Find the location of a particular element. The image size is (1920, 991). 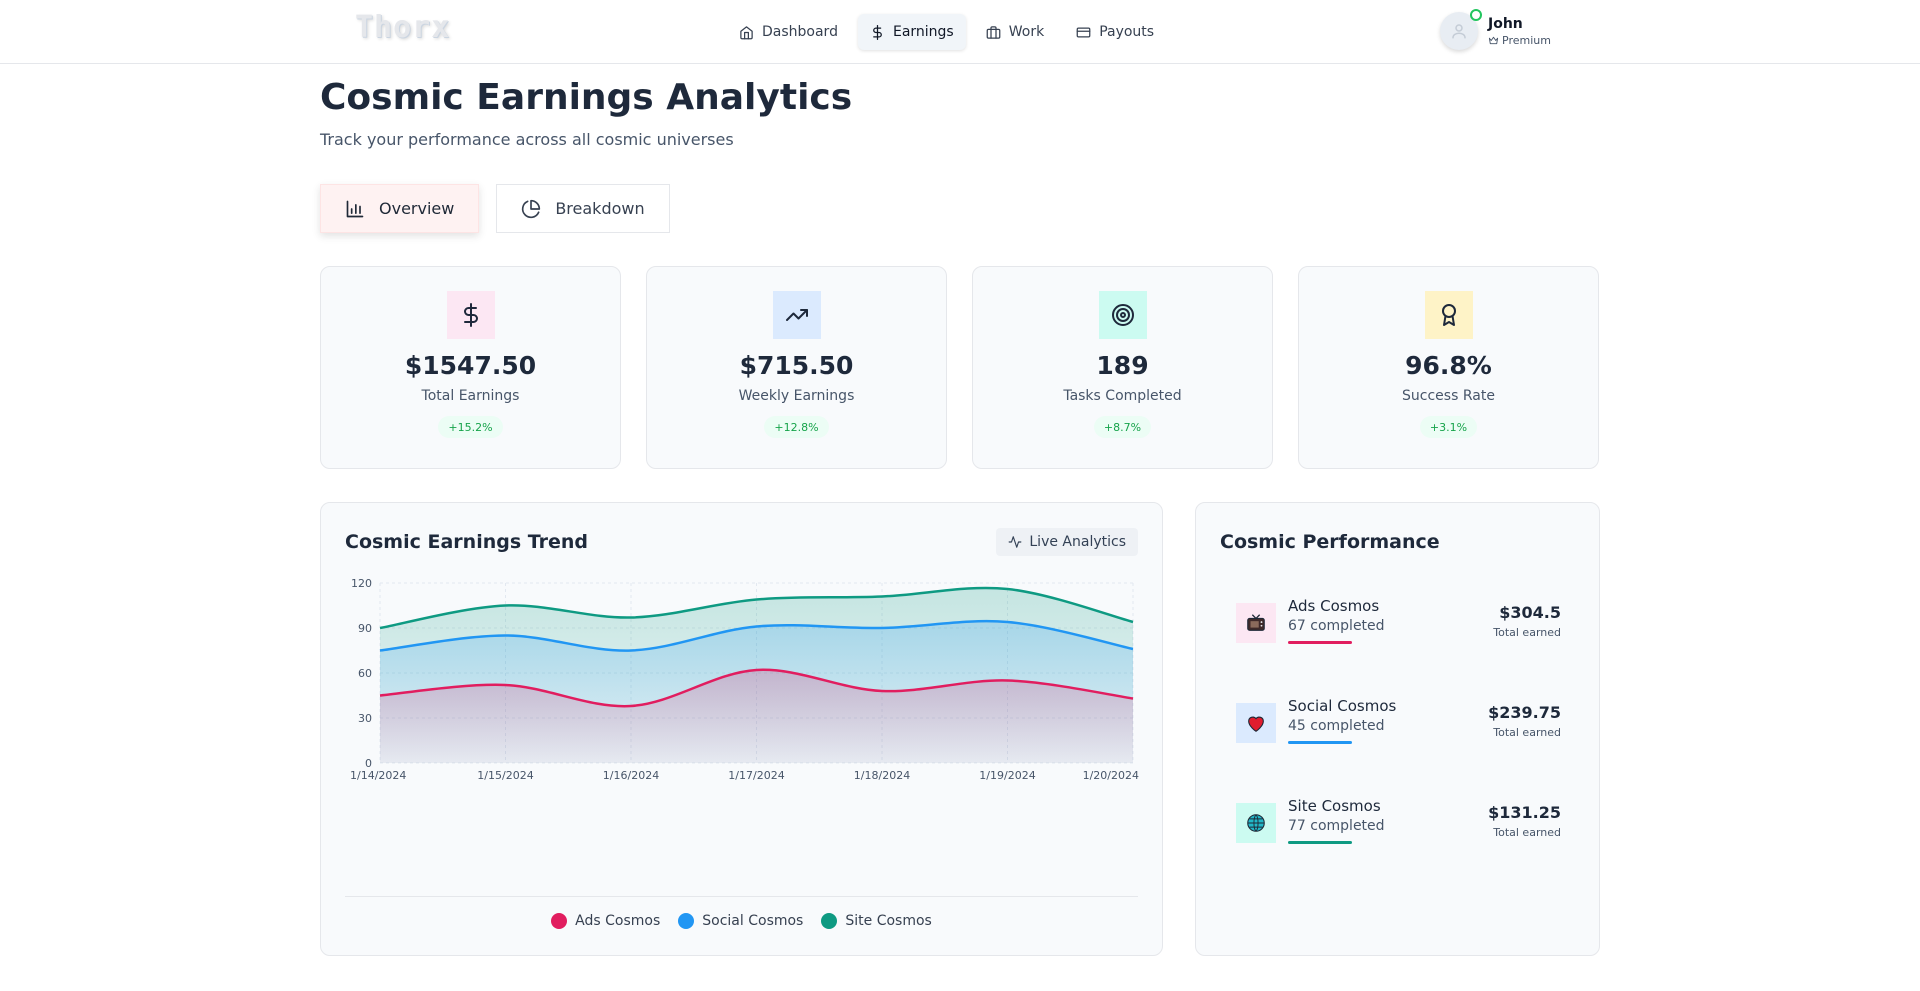

performance-title: Cosmic Performance is located at coordinates (1330, 542).